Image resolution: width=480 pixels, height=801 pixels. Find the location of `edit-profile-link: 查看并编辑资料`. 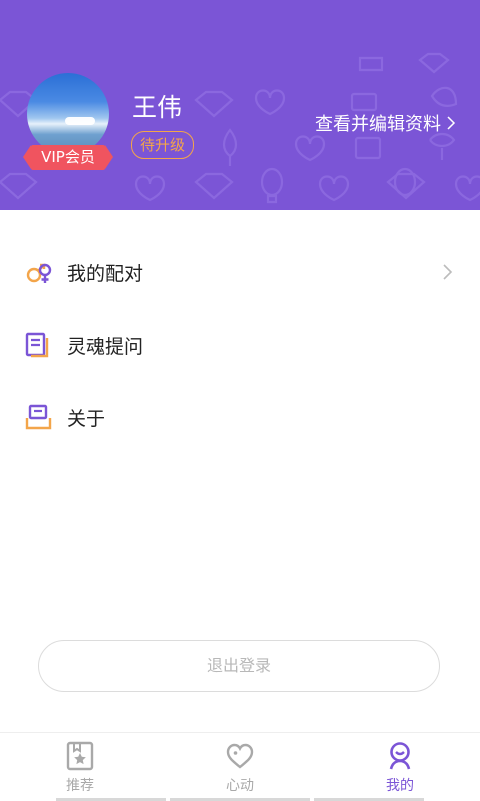

edit-profile-link: 查看并编辑资料 is located at coordinates (385, 123).